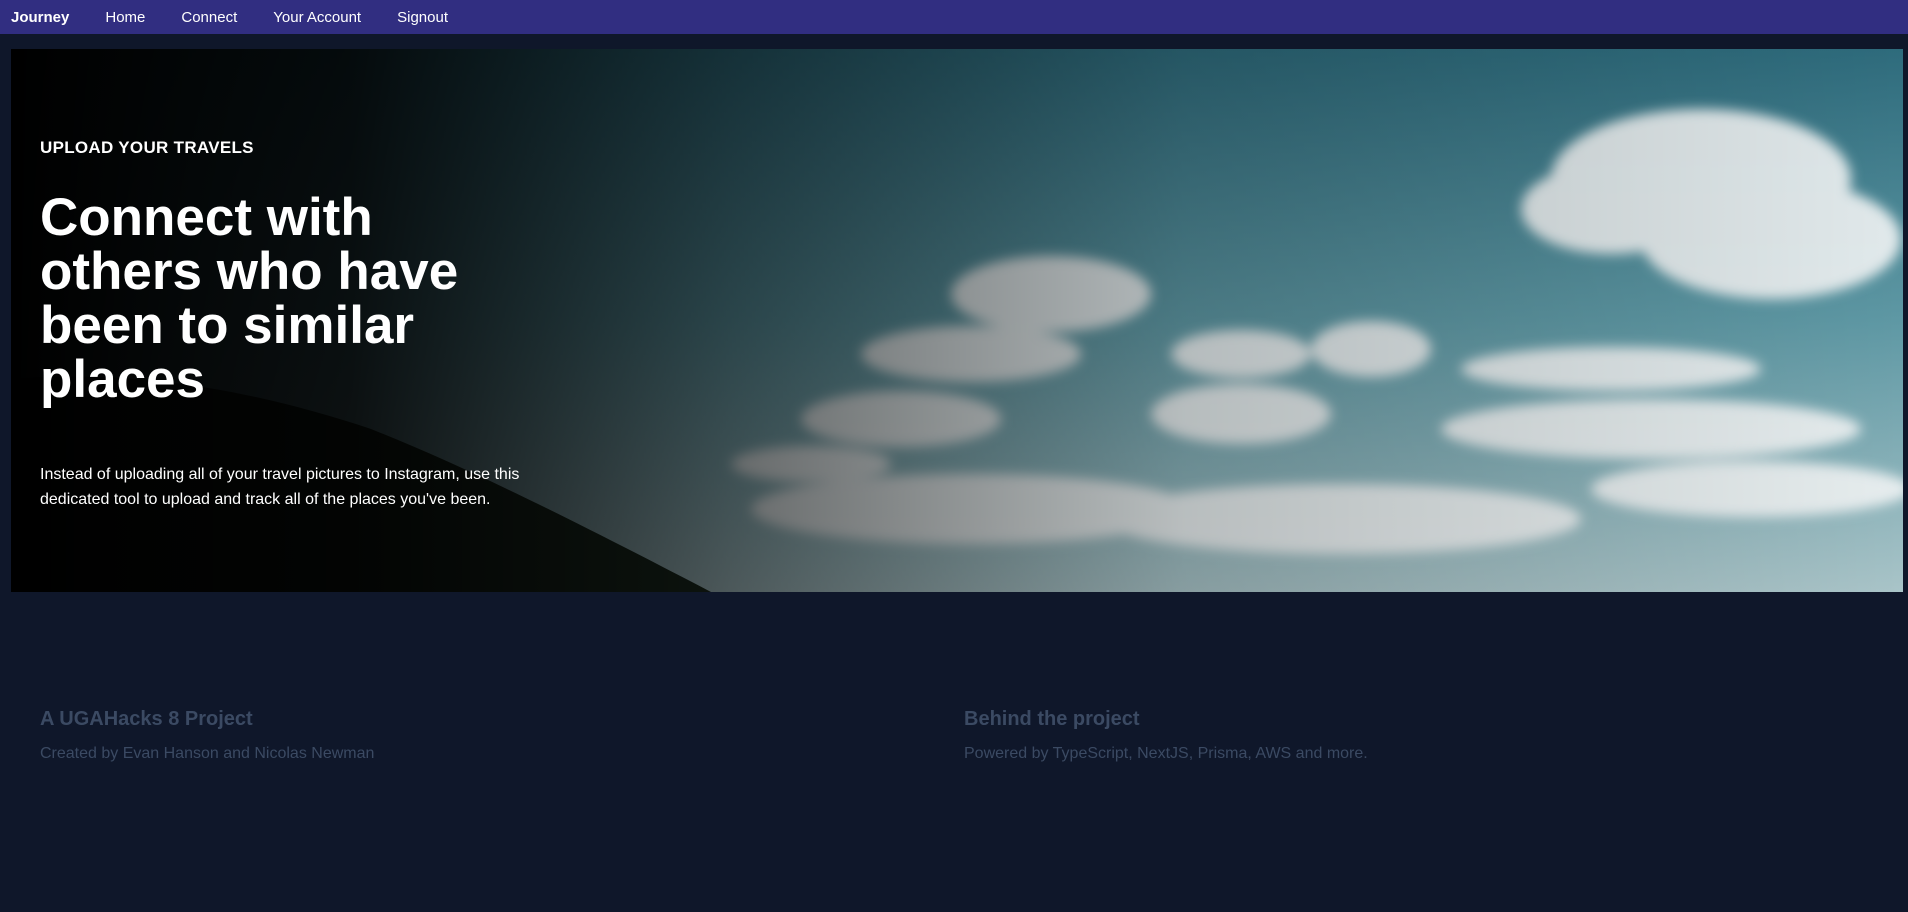  What do you see at coordinates (125, 17) in the screenshot?
I see `nav-link-home: Home` at bounding box center [125, 17].